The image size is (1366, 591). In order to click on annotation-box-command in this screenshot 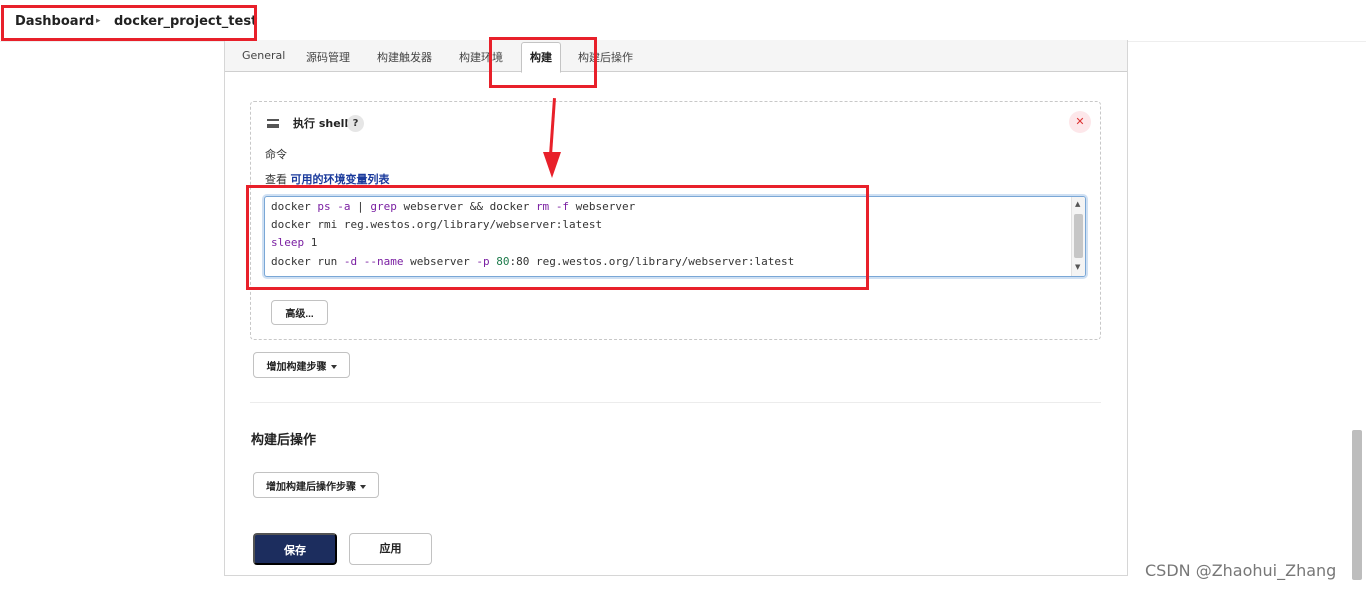, I will do `click(557, 237)`.